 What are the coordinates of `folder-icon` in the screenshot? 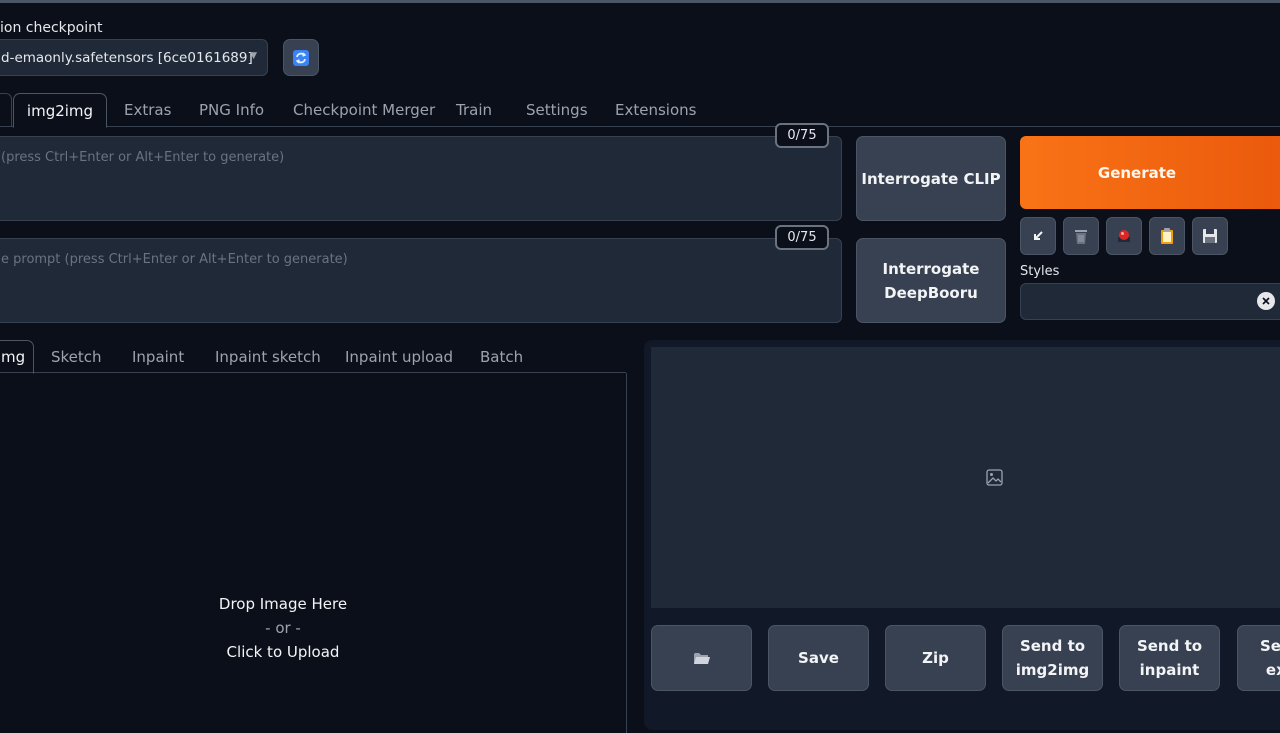 It's located at (701, 658).